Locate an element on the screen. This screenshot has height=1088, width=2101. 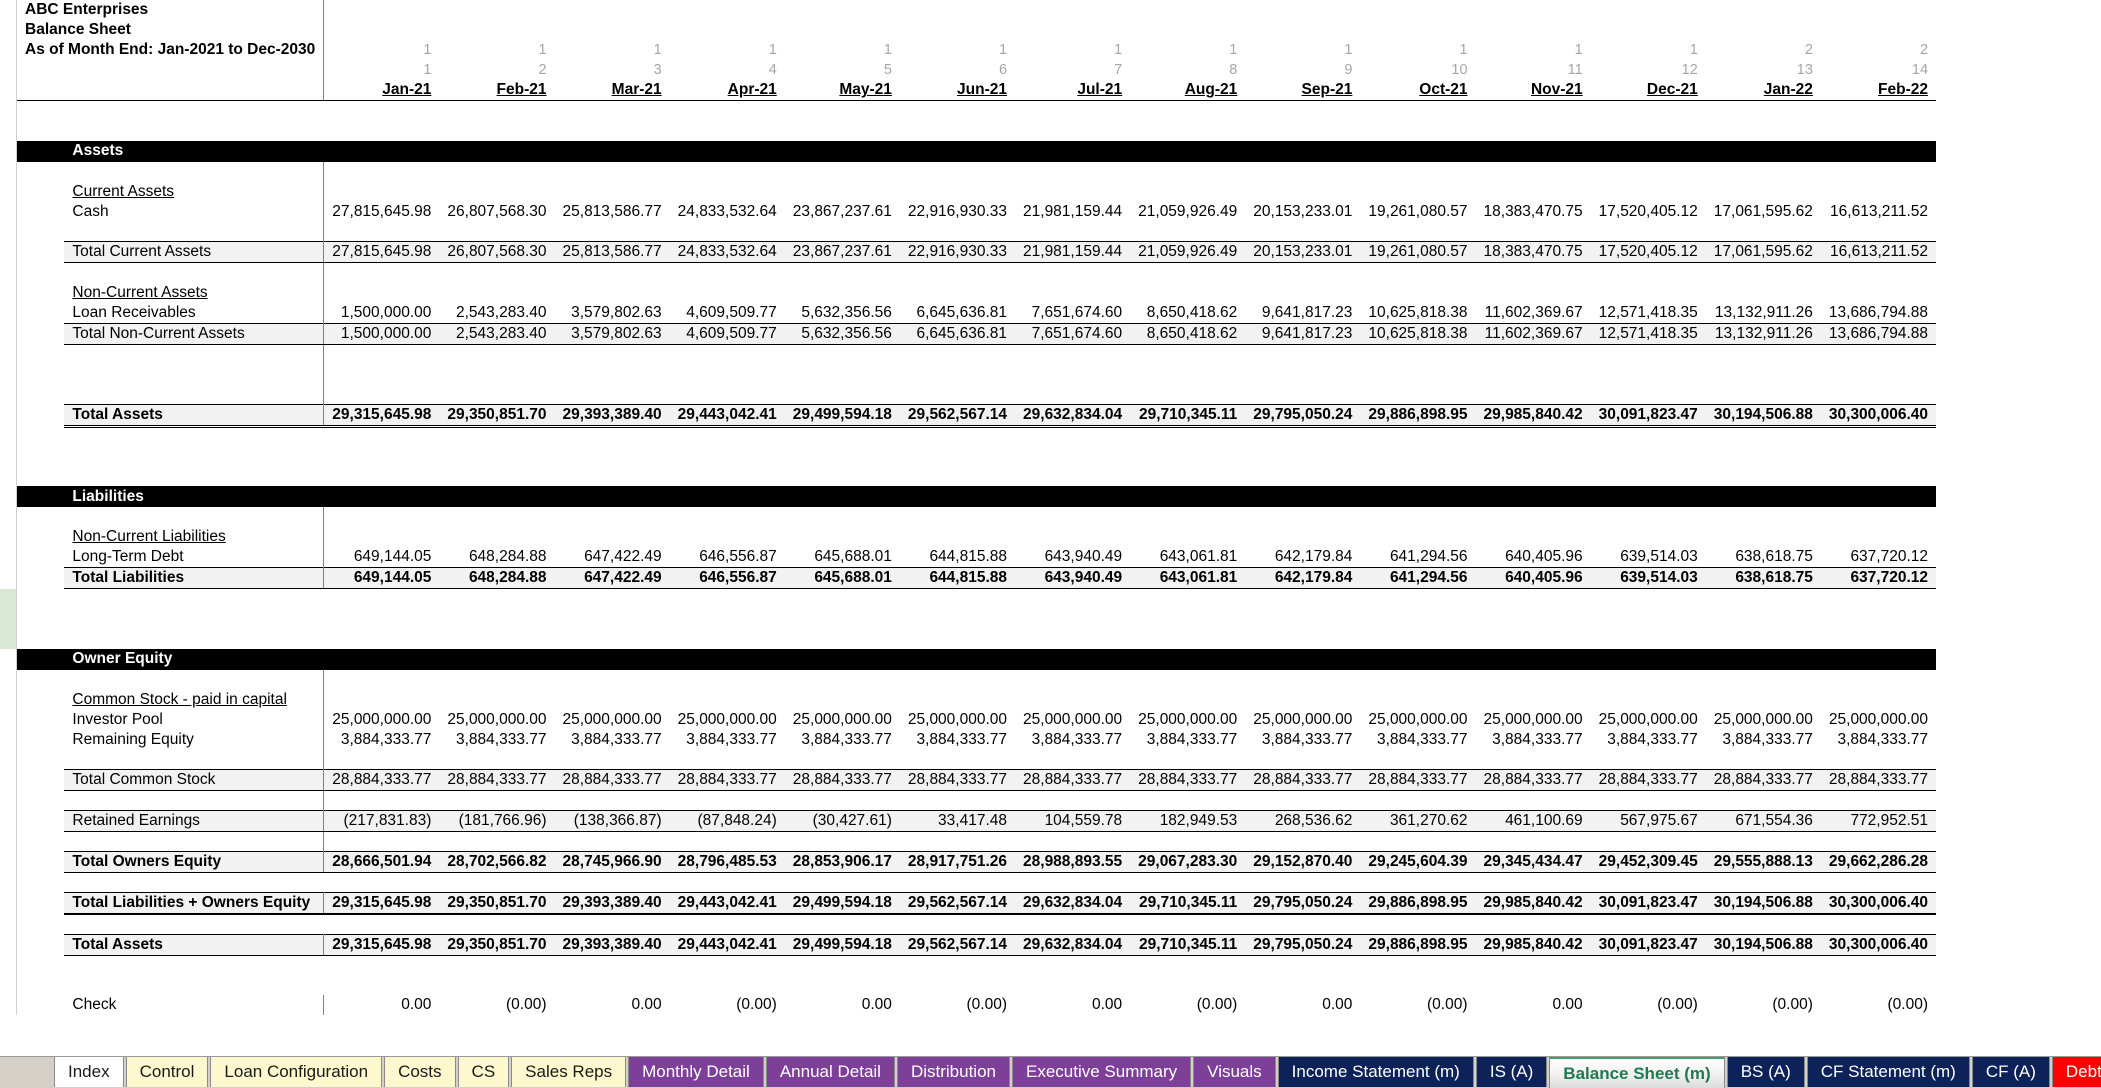
cell: (0.00) is located at coordinates (1648, 1005).